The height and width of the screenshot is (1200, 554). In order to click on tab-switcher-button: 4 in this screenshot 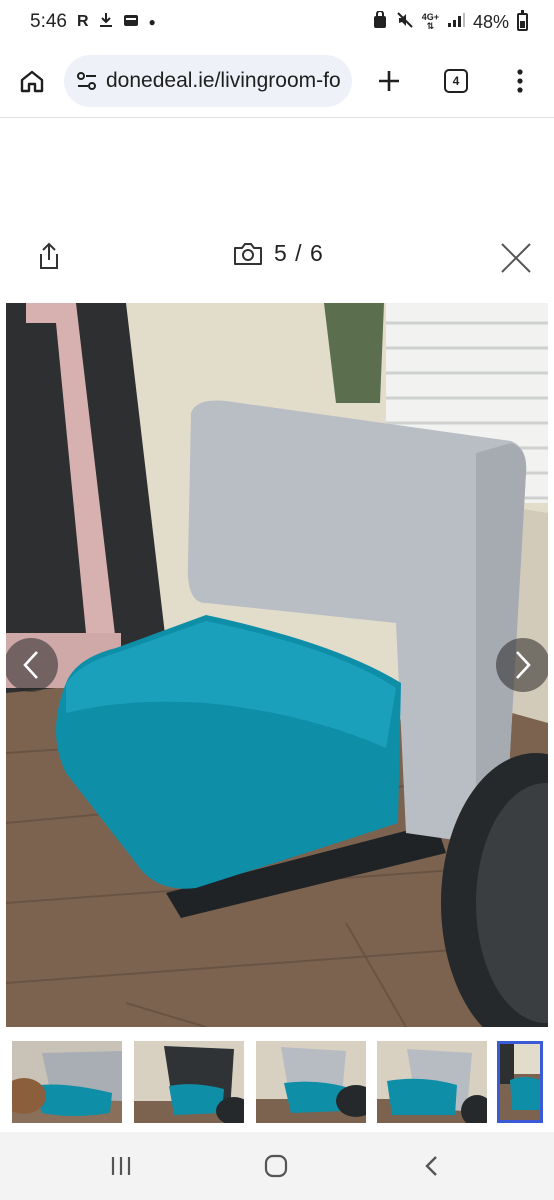, I will do `click(456, 81)`.